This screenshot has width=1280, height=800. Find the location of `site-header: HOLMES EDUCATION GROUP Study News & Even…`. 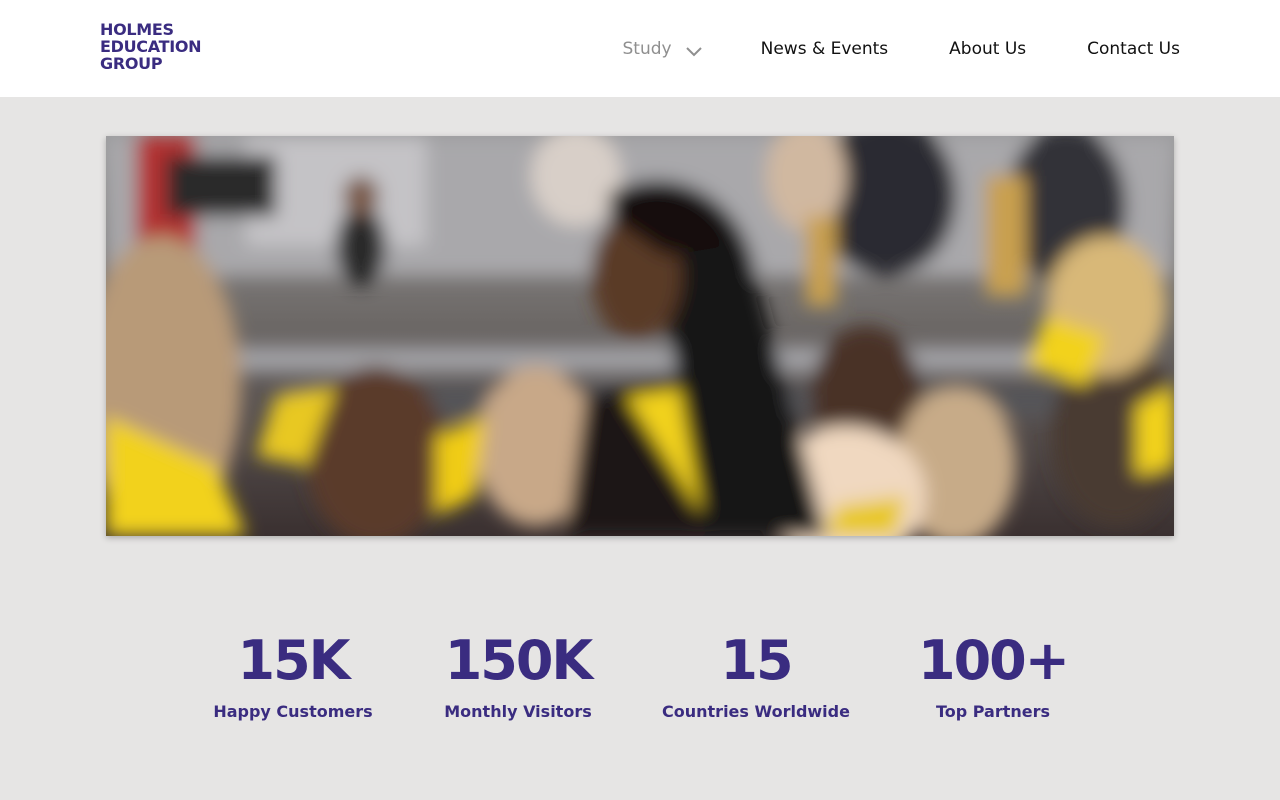

site-header: HOLMES EDUCATION GROUP Study News & Even… is located at coordinates (640, 48).